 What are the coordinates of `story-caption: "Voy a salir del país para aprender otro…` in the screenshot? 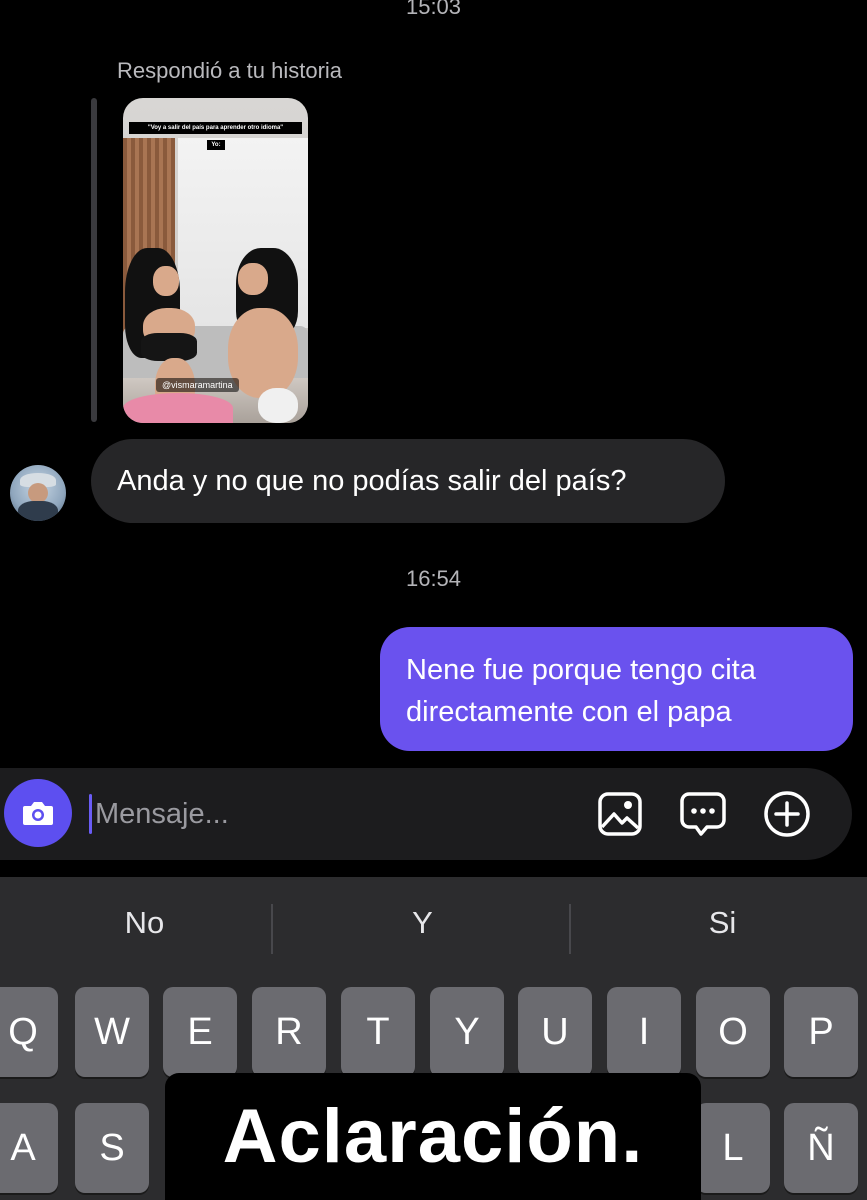 It's located at (215, 128).